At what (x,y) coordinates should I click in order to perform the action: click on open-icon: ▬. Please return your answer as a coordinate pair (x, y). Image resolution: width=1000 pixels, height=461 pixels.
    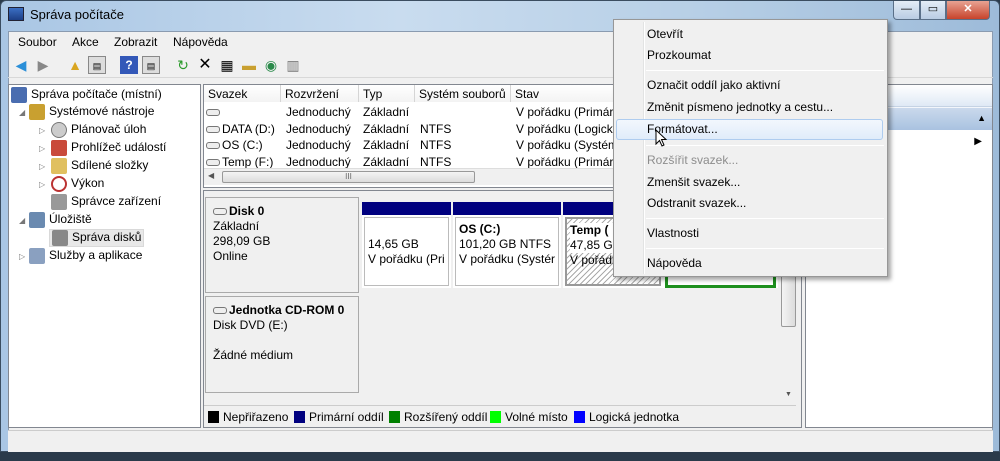
    Looking at the image, I should click on (249, 65).